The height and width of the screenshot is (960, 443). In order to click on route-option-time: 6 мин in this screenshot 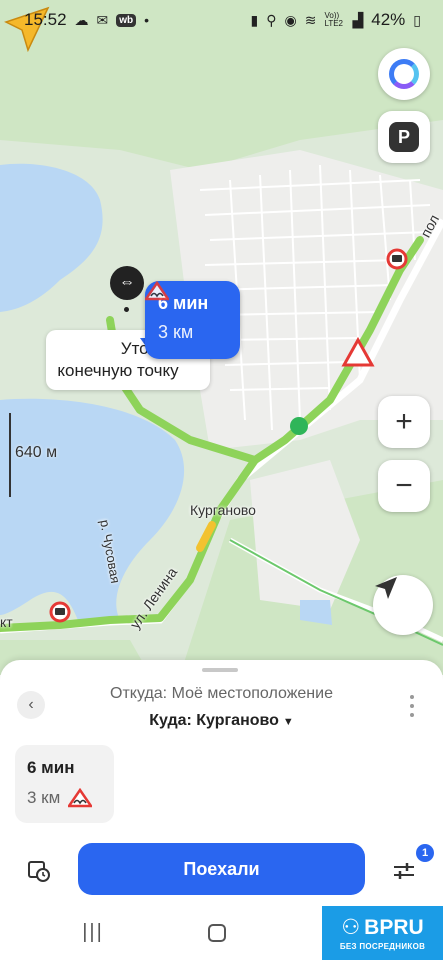, I will do `click(51, 767)`.